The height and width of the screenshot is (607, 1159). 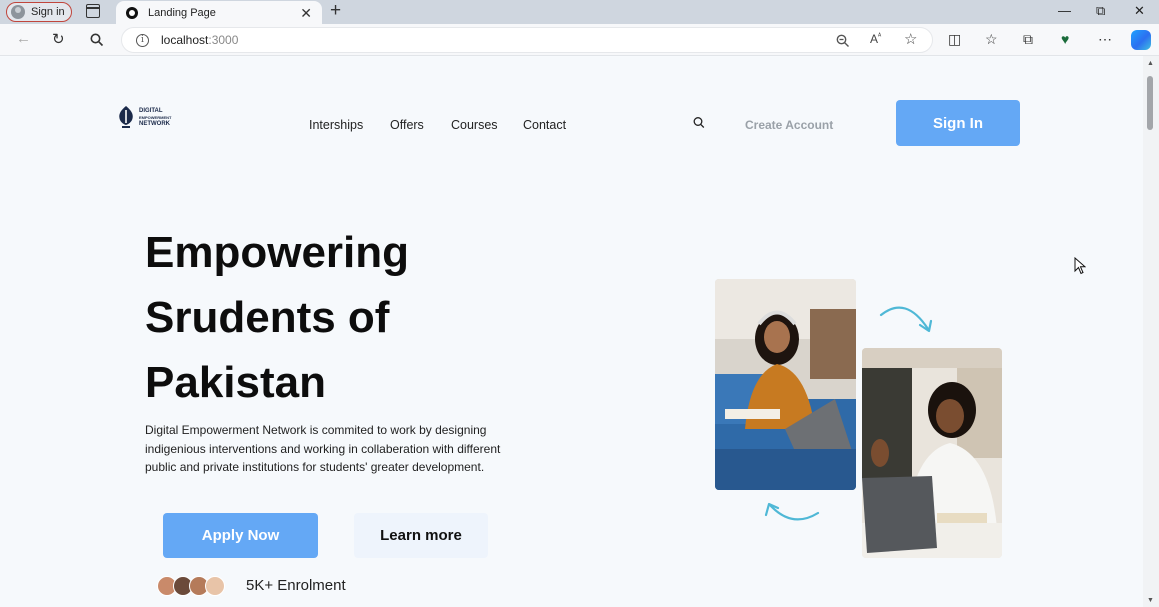 What do you see at coordinates (306, 13) in the screenshot?
I see `tab-close-icon: ✕` at bounding box center [306, 13].